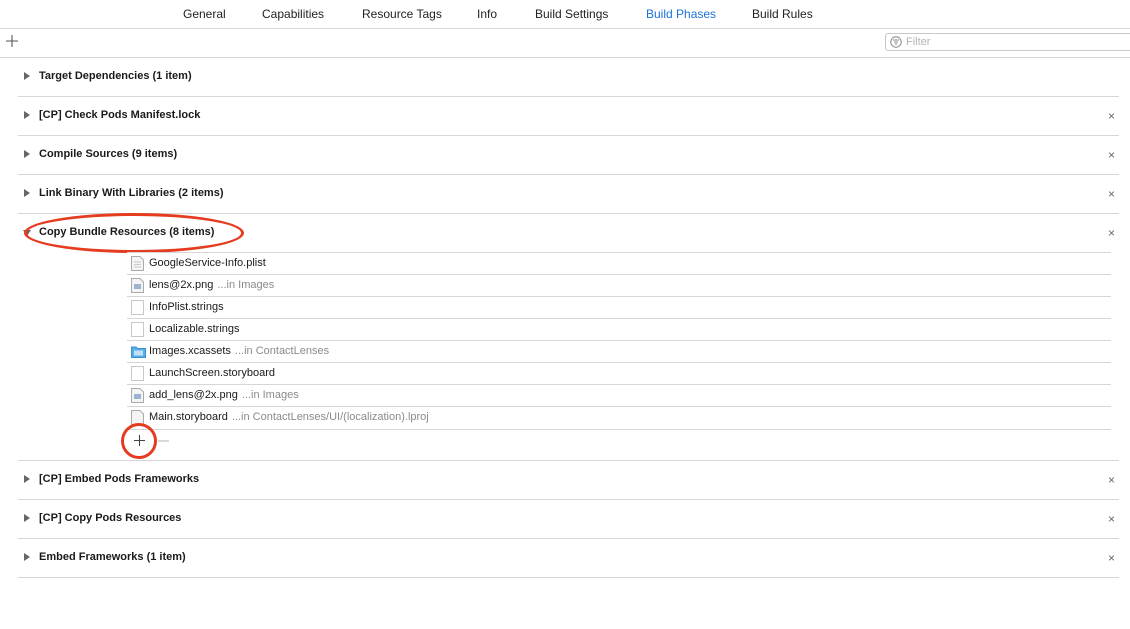 The width and height of the screenshot is (1130, 629). What do you see at coordinates (139, 440) in the screenshot?
I see `add-file-plus-icon` at bounding box center [139, 440].